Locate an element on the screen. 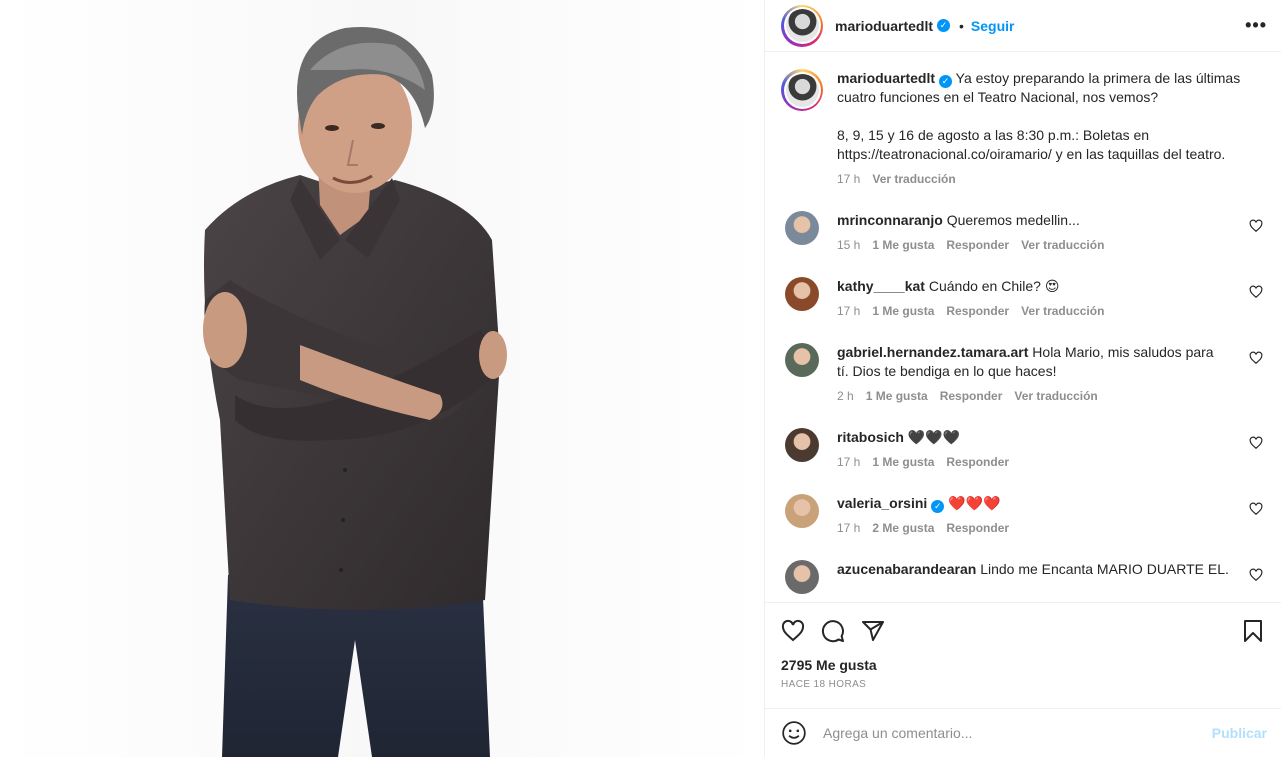 The width and height of the screenshot is (1281, 757). more-options-icon: ••• is located at coordinates (1256, 25).